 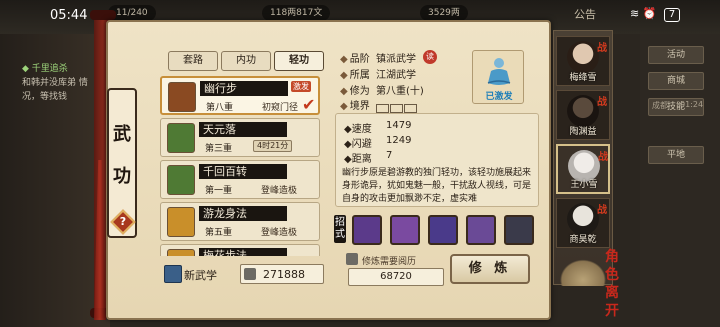 What do you see at coordinates (355, 75) in the screenshot?
I see `faction-label: ◆ 所属` at bounding box center [355, 75].